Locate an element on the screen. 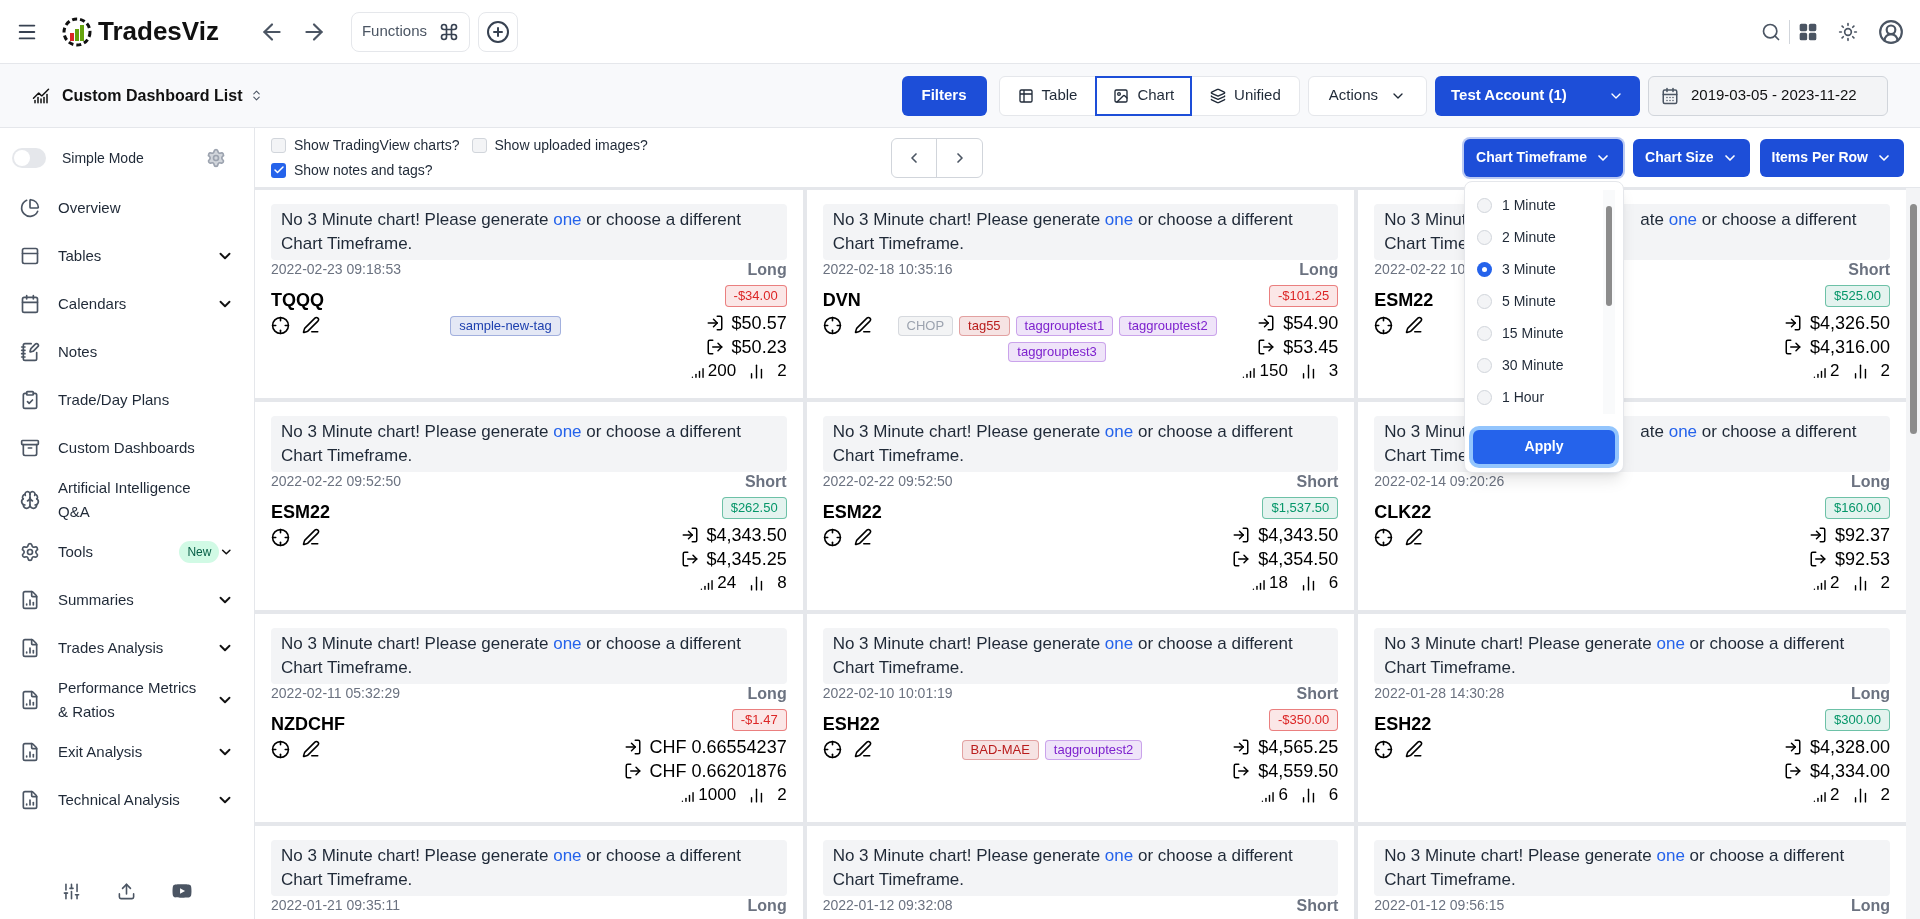 The width and height of the screenshot is (1920, 919). entry-price: CHF 0.66554237 is located at coordinates (718, 747).